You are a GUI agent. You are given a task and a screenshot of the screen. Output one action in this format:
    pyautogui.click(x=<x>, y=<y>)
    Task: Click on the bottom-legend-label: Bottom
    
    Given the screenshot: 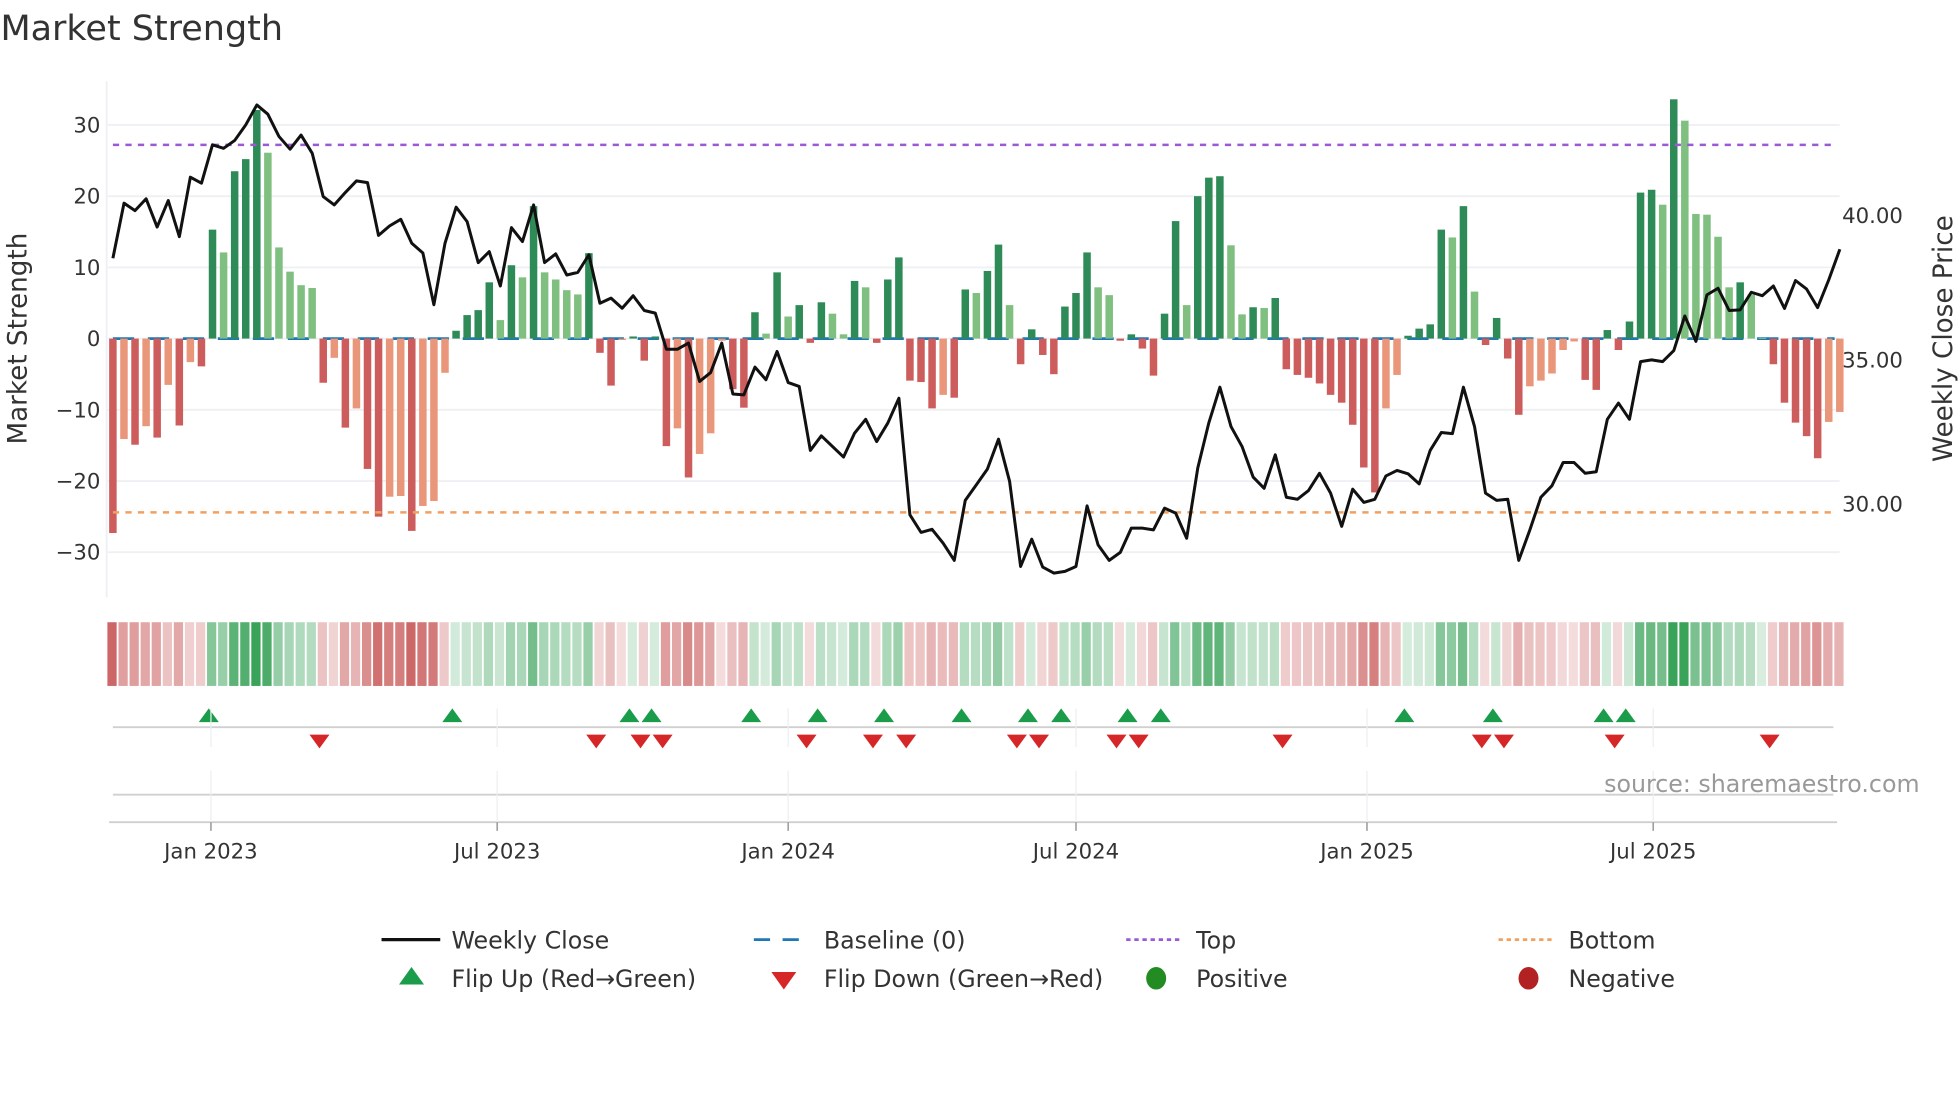 What is the action you would take?
    pyautogui.click(x=1611, y=940)
    